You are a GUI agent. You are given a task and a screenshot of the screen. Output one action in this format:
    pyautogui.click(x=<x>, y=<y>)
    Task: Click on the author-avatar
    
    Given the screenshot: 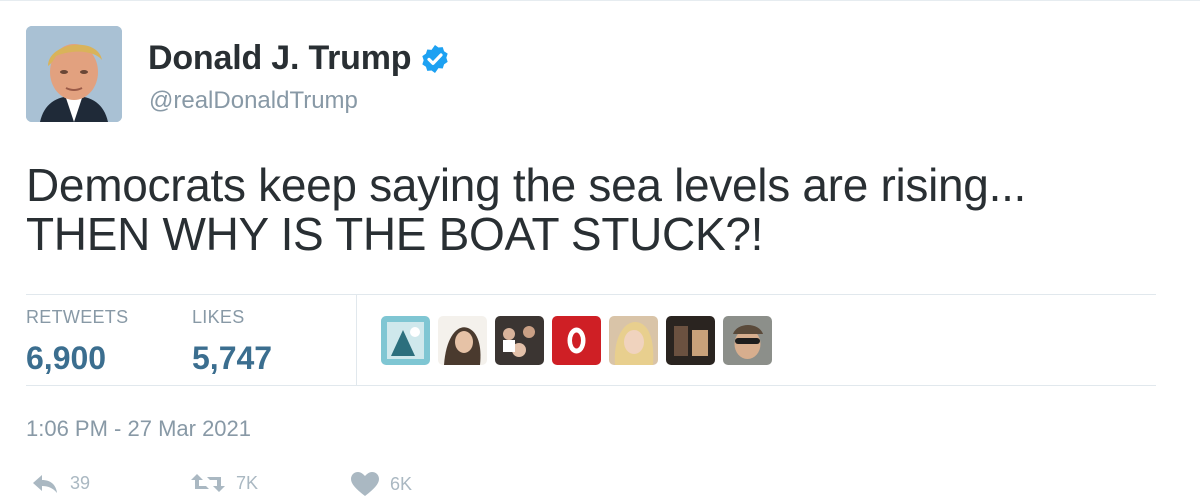 What is the action you would take?
    pyautogui.click(x=74, y=74)
    